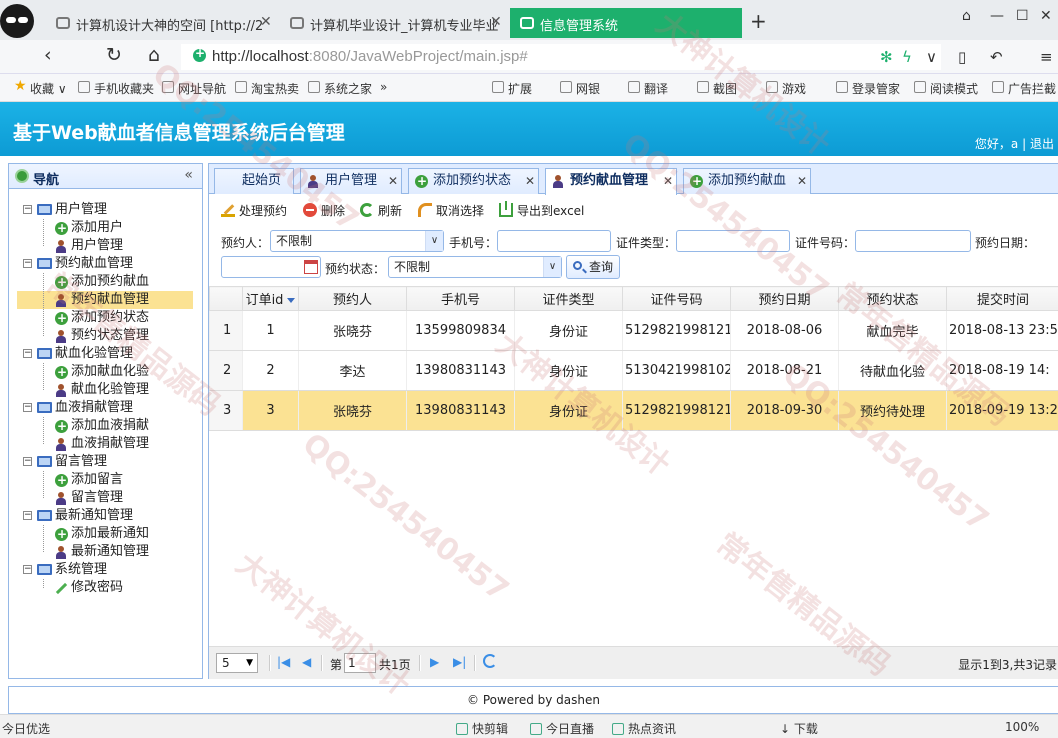 The height and width of the screenshot is (738, 1058). Describe the element at coordinates (108, 444) in the screenshot. I see `nav-item: 血液捐献管理` at that location.